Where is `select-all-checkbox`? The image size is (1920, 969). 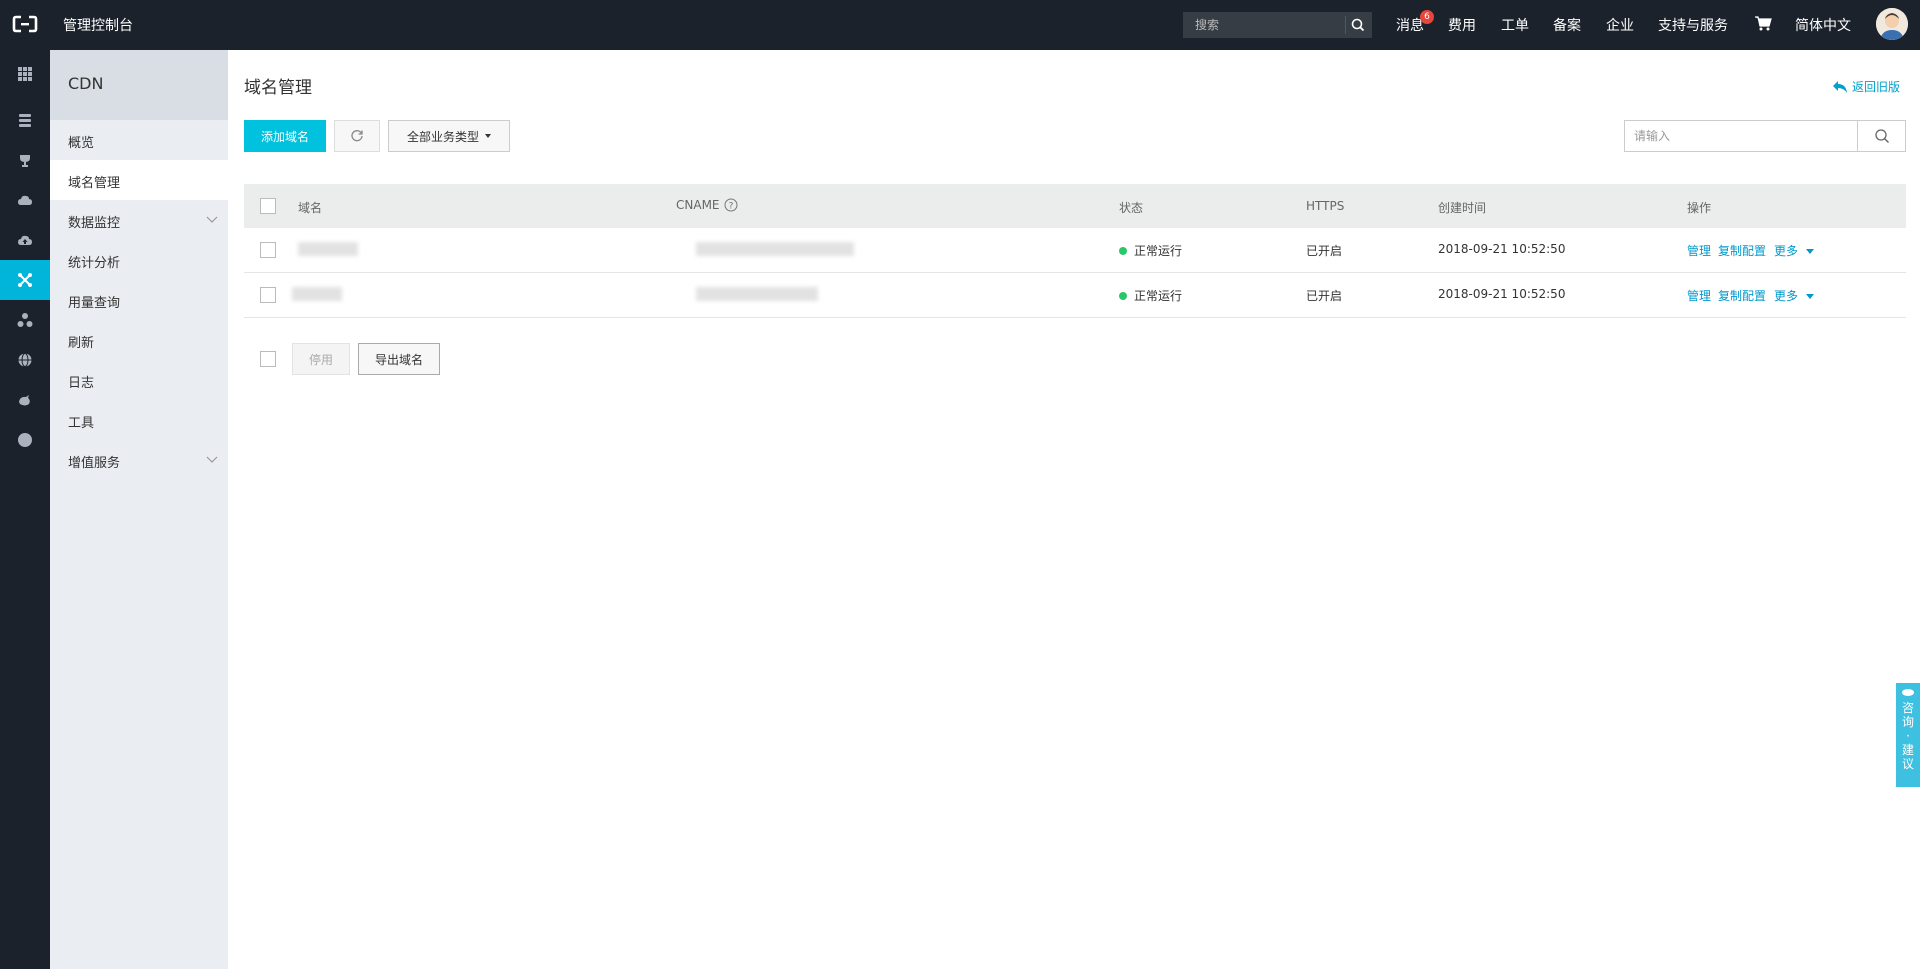 select-all-checkbox is located at coordinates (268, 206).